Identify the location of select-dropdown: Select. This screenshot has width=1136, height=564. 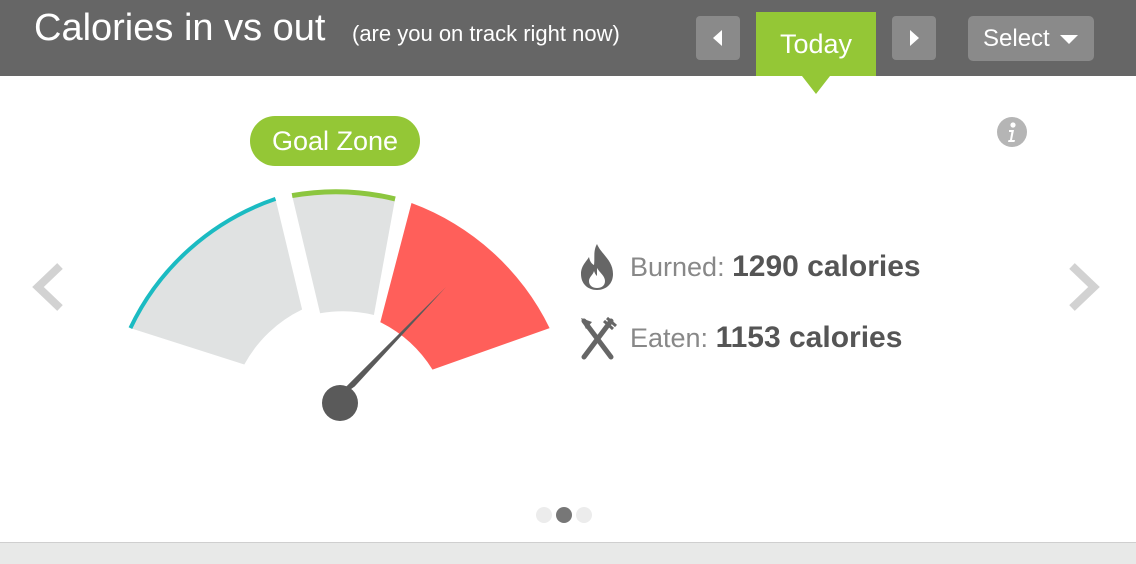
(1031, 38).